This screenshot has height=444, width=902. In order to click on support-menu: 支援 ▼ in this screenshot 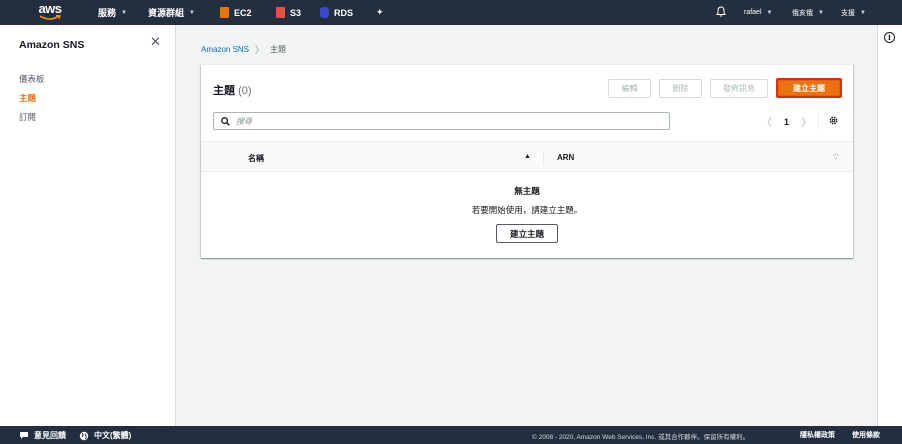, I will do `click(853, 12)`.